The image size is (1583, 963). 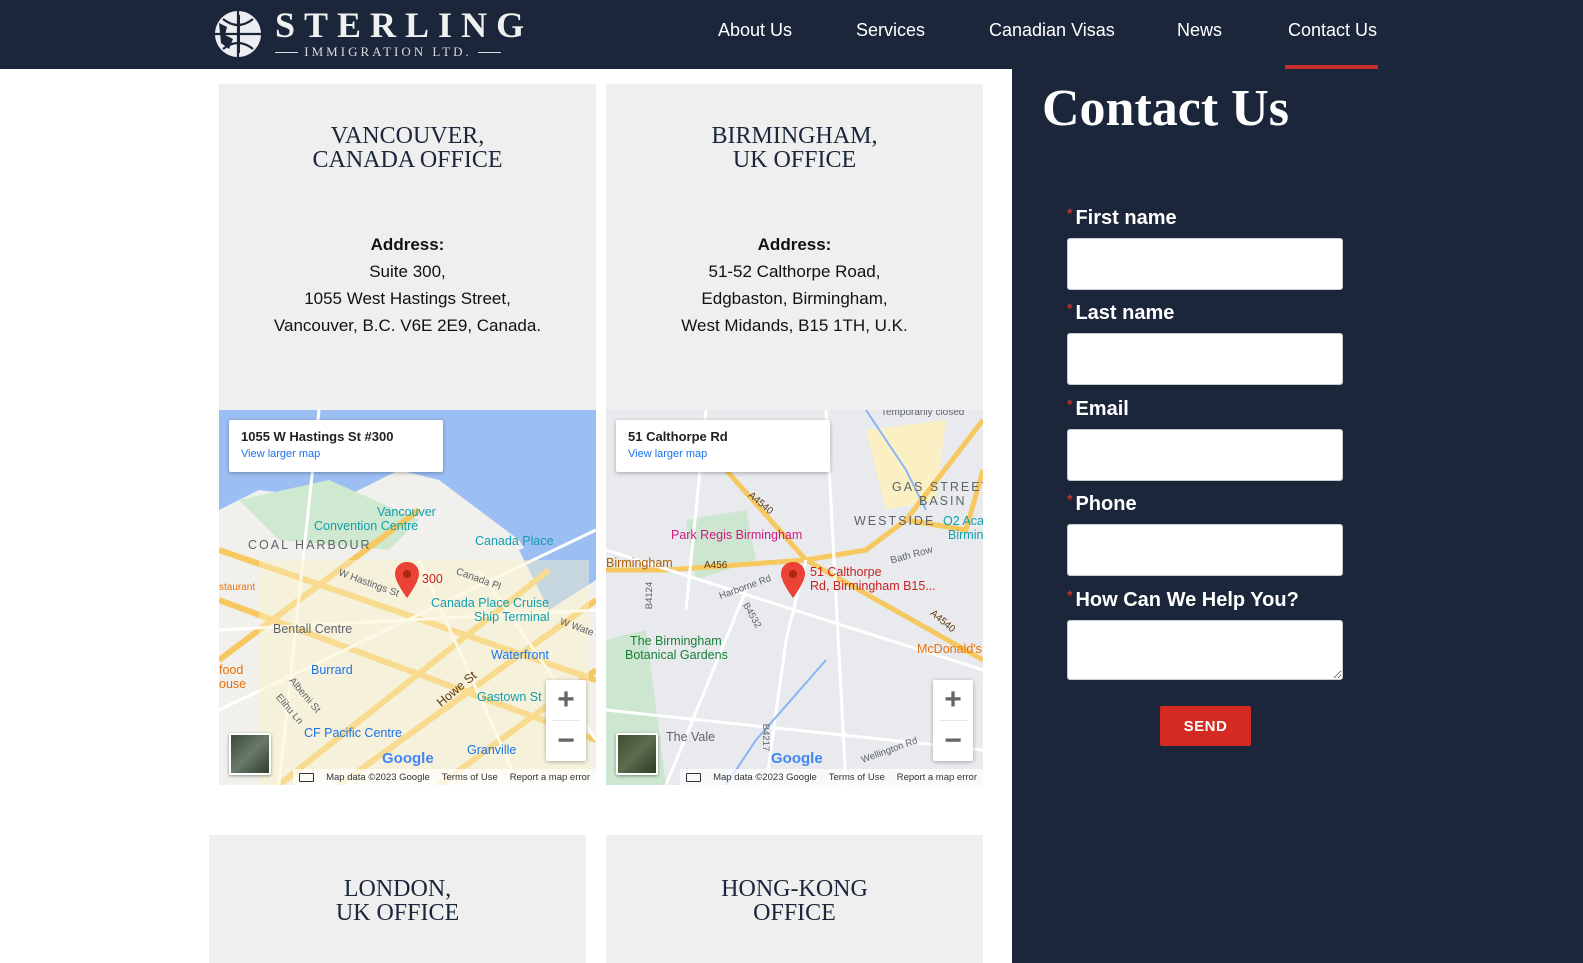 I want to click on map-label: Temporarily closed, so click(x=923, y=414).